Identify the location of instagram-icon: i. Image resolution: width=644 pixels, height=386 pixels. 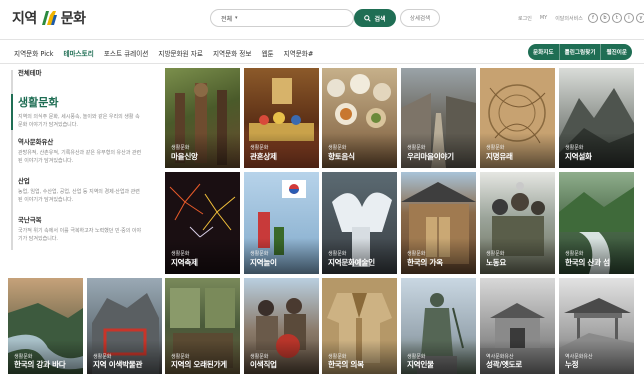
(629, 18).